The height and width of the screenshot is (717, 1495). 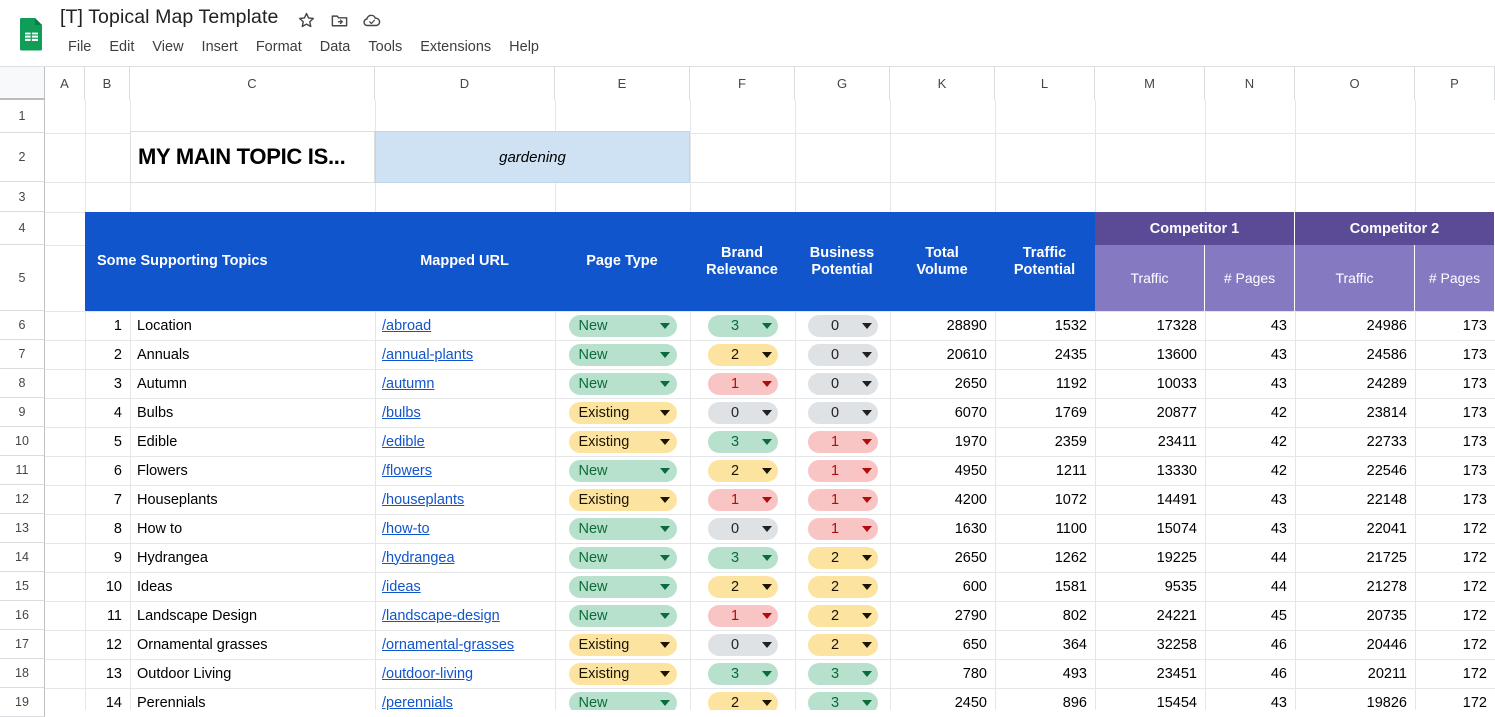 I want to click on topic-cell: Bulbs, so click(x=252, y=412).